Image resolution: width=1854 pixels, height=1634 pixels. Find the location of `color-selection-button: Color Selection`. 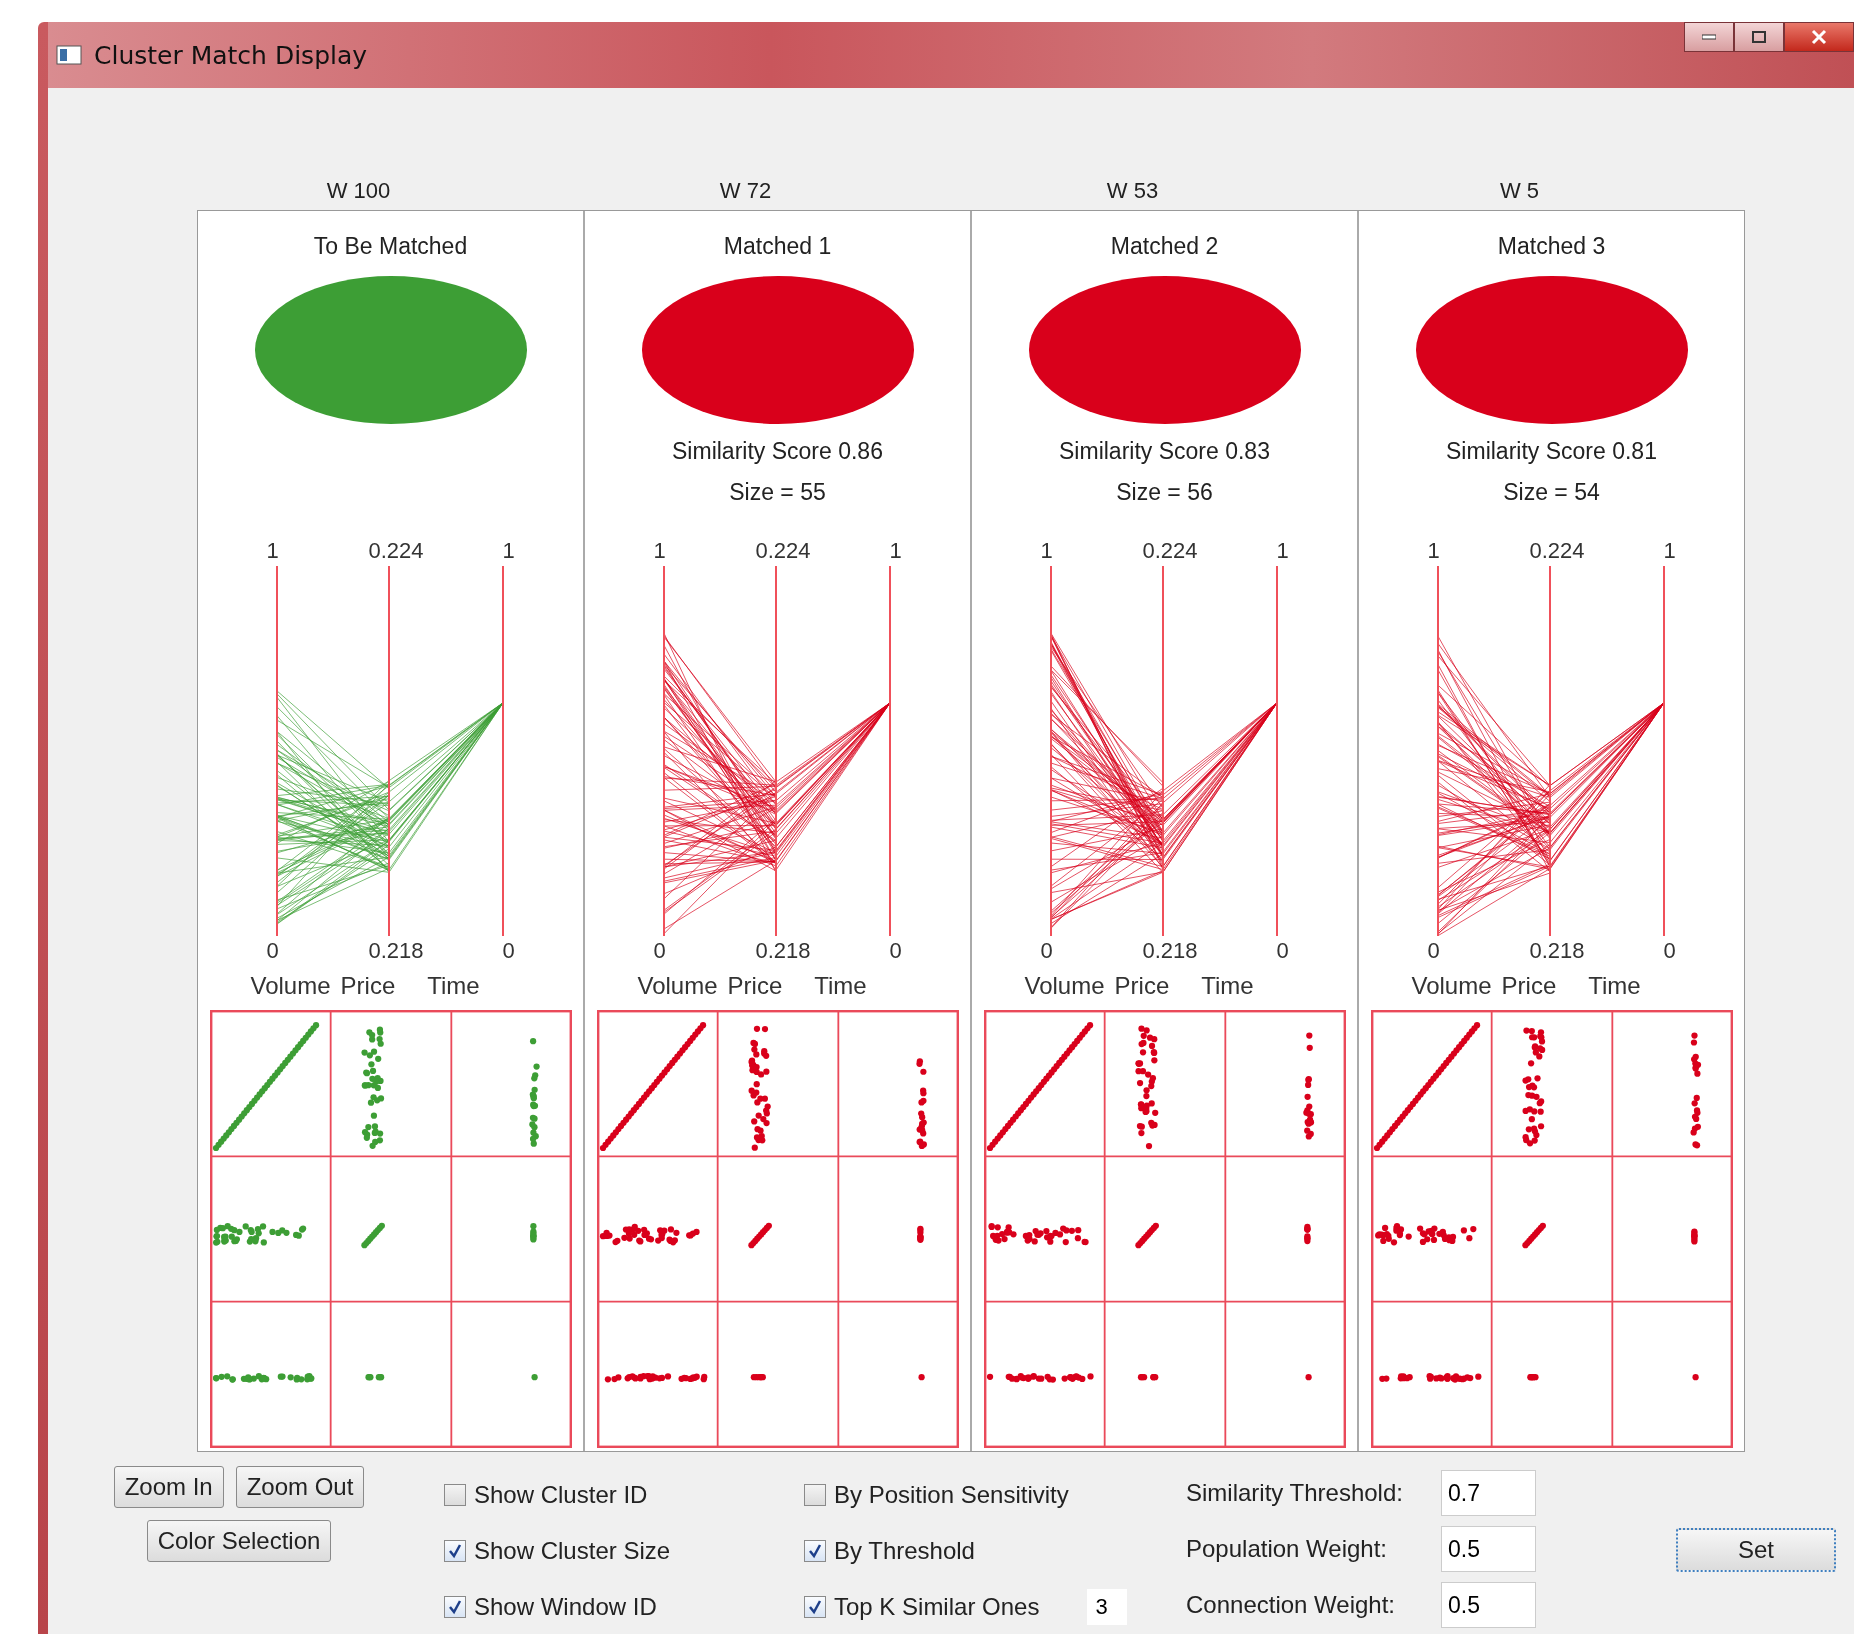

color-selection-button: Color Selection is located at coordinates (239, 1541).